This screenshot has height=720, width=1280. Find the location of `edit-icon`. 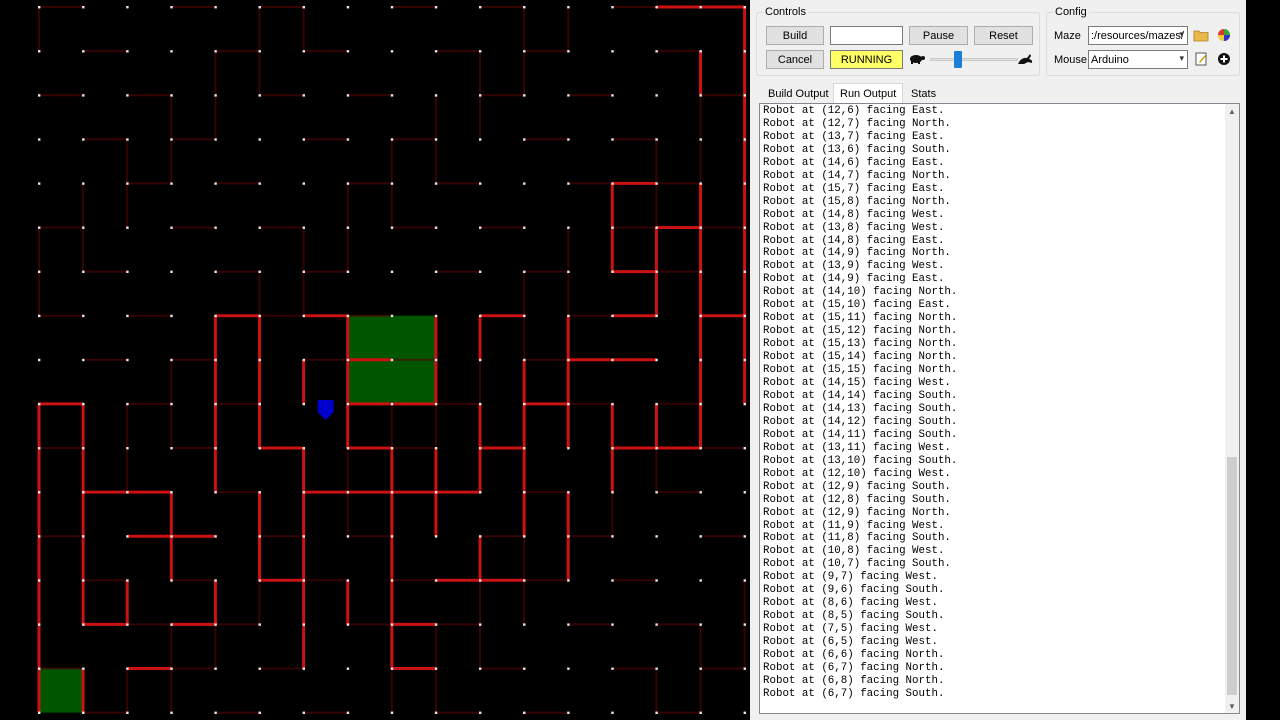

edit-icon is located at coordinates (1201, 59).